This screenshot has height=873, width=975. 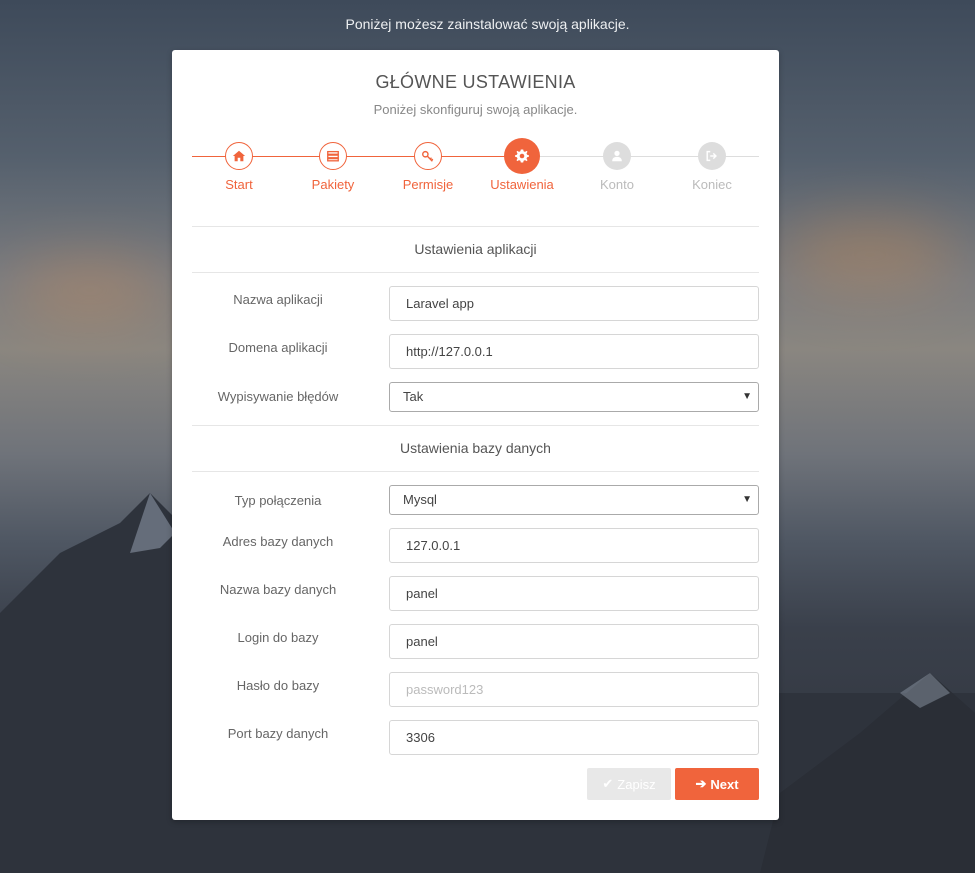 I want to click on next-button: ➔ Next, so click(x=717, y=784).